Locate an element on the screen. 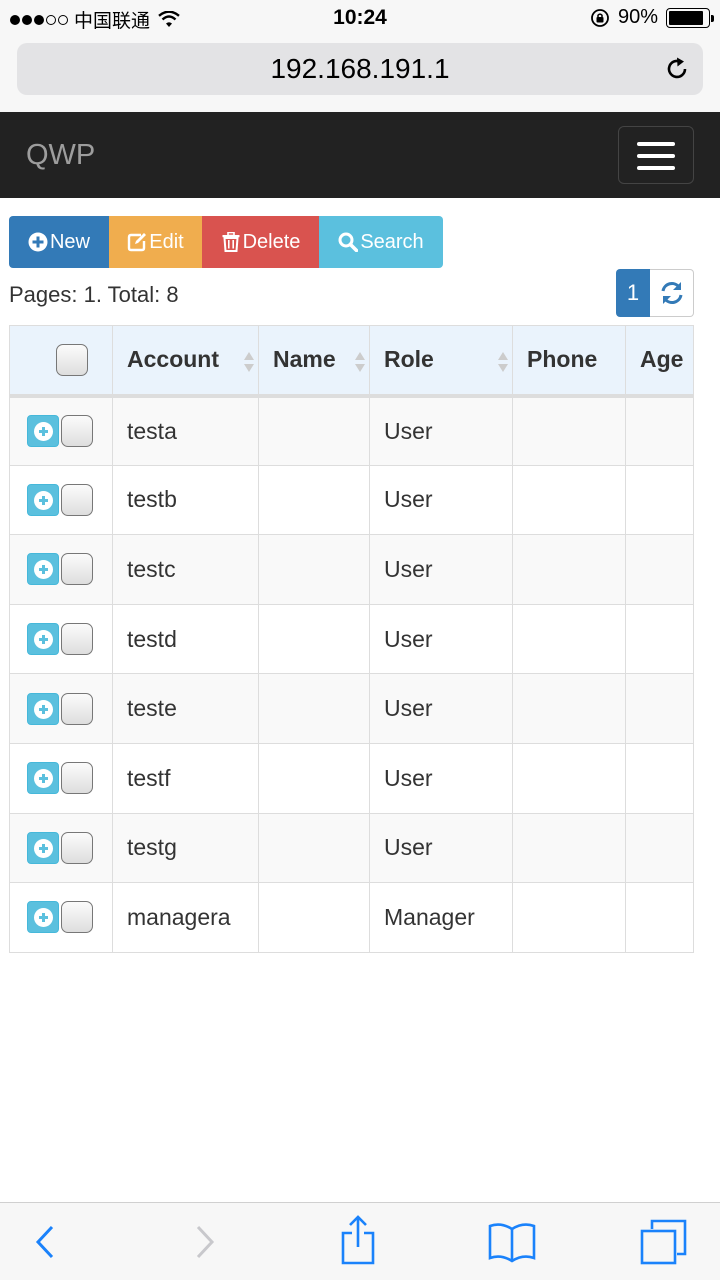  table-row: testc User is located at coordinates (351, 569).